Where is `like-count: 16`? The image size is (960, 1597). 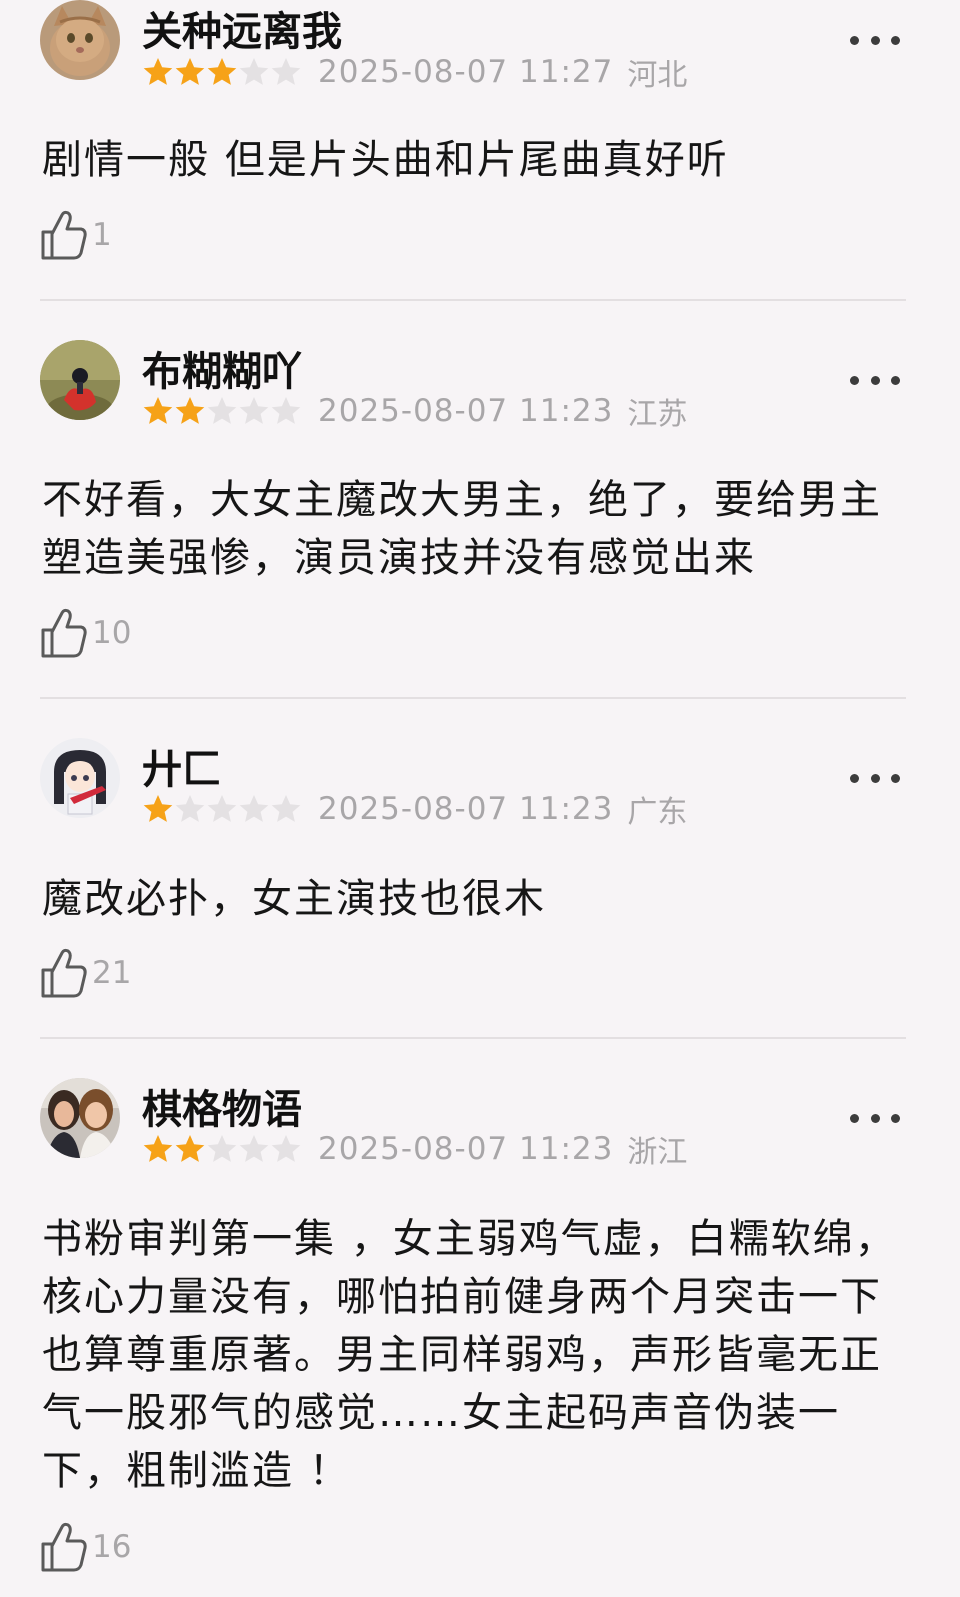 like-count: 16 is located at coordinates (112, 1547).